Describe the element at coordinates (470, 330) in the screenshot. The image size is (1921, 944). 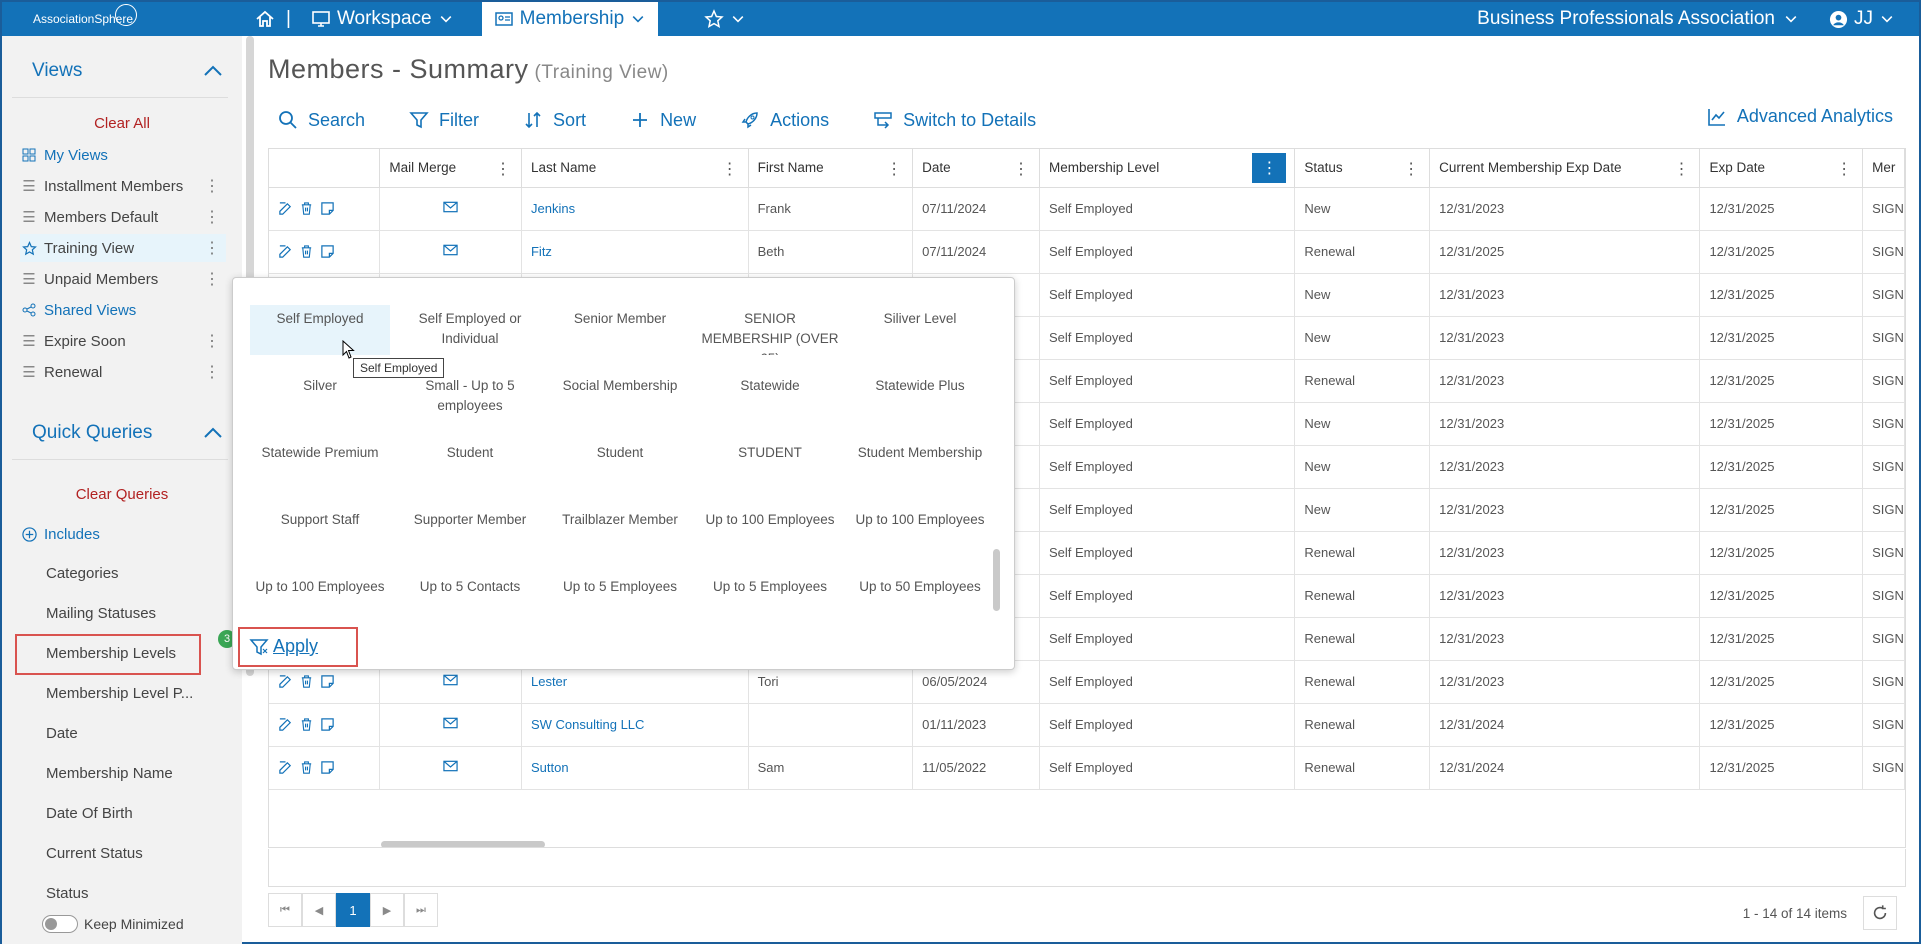
I see `membership-level-option: Self Employed or Individual` at that location.